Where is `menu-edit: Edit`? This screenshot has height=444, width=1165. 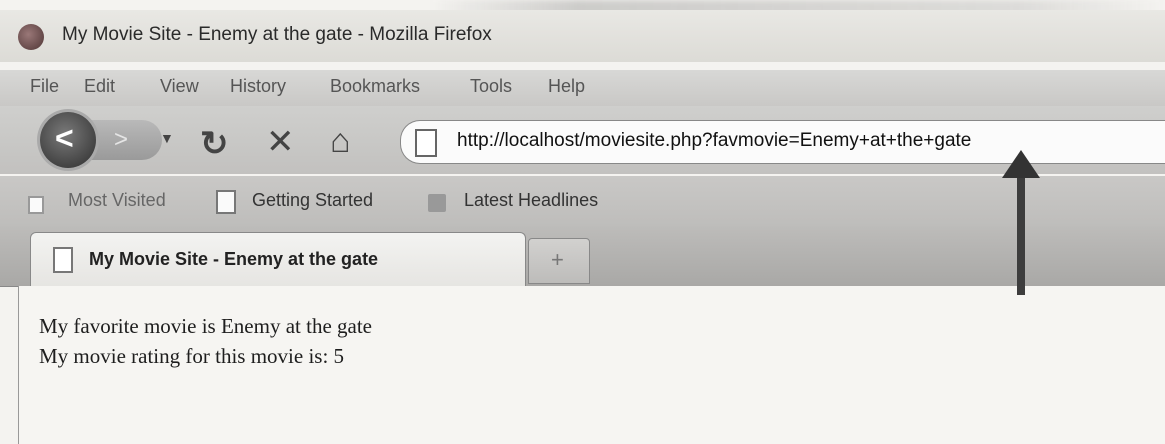
menu-edit: Edit is located at coordinates (99, 86).